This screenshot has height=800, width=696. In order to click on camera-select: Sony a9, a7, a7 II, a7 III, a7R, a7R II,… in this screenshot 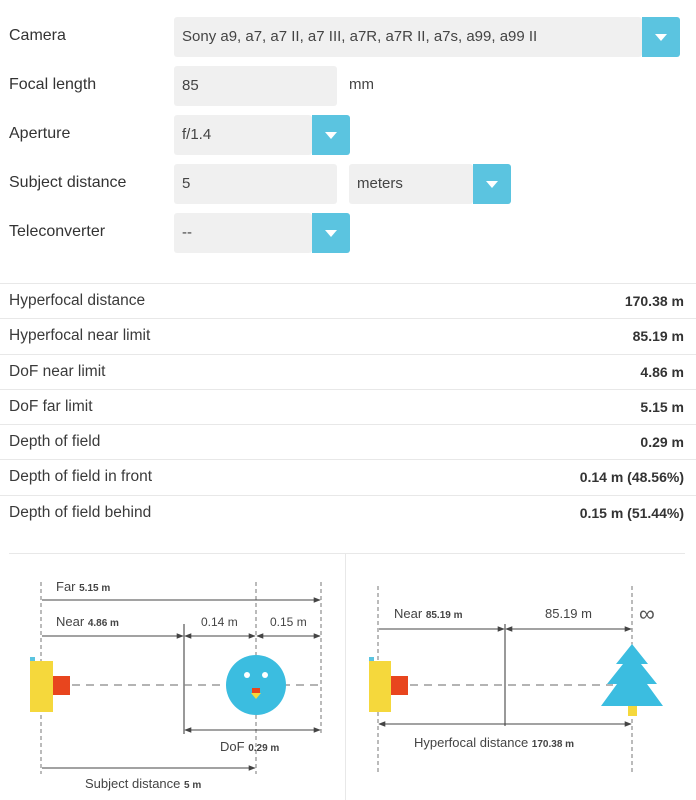, I will do `click(408, 37)`.